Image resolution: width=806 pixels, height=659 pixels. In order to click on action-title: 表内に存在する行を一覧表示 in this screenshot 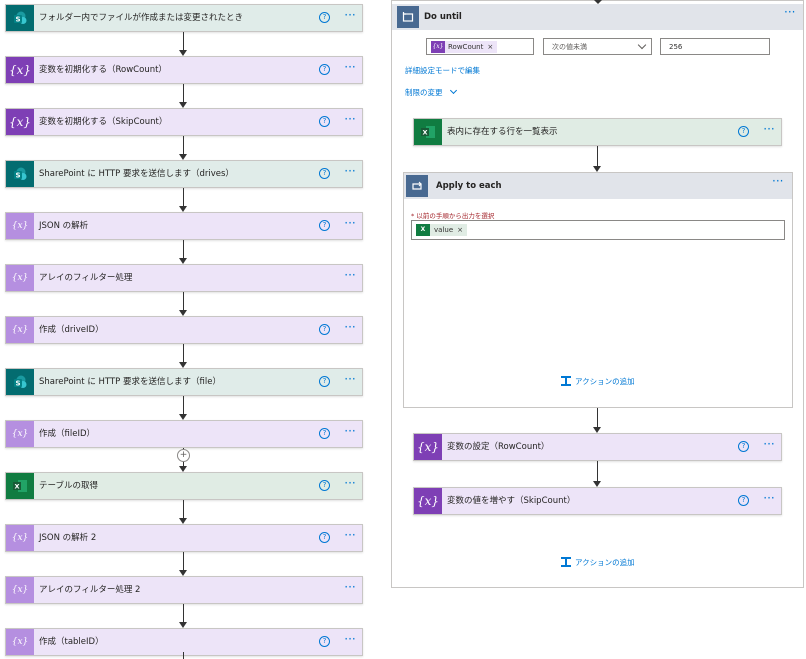, I will do `click(502, 132)`.